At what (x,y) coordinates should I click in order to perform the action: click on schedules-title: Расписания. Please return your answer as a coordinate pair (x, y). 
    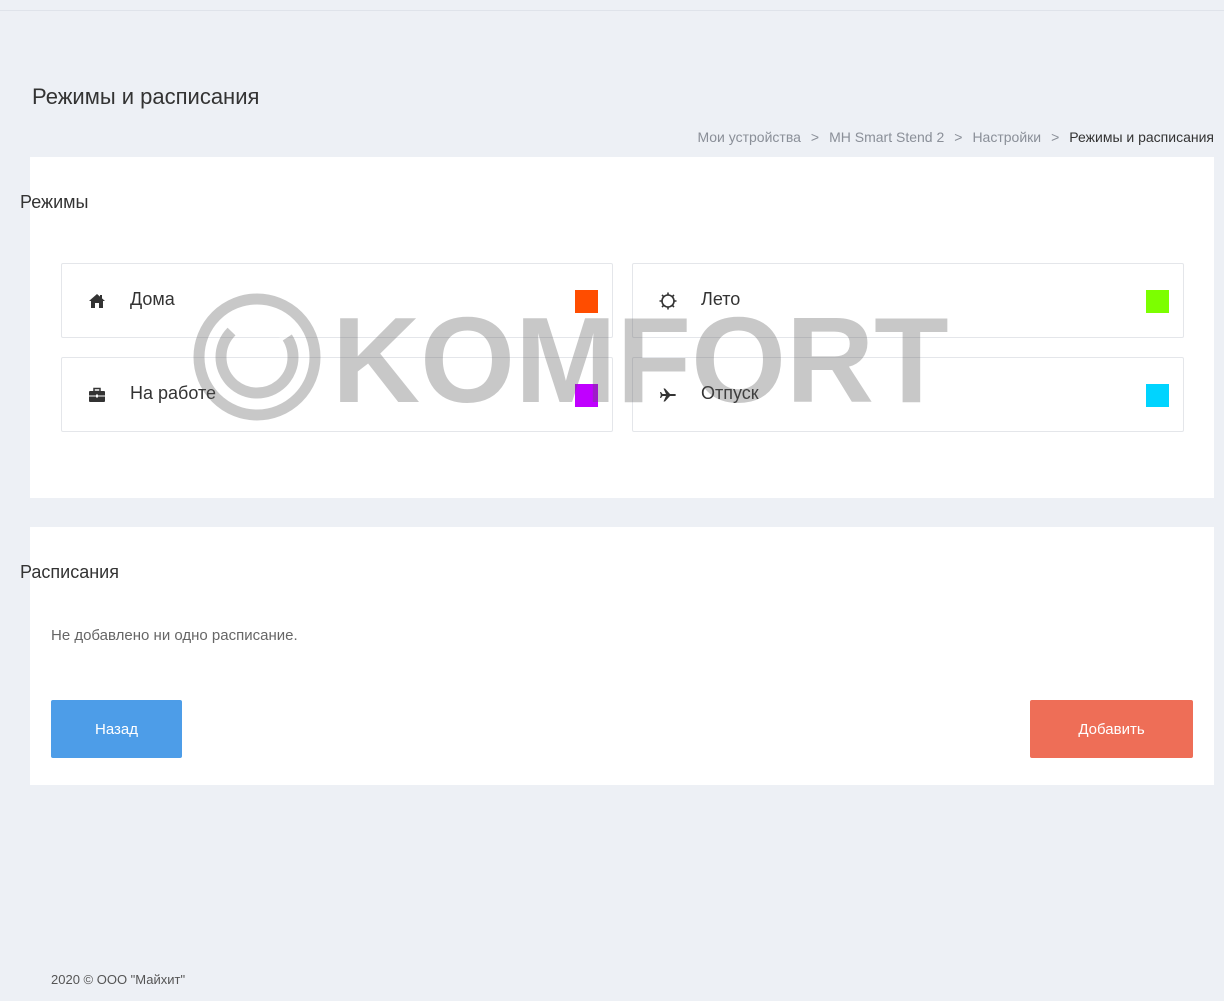
    Looking at the image, I should click on (69, 572).